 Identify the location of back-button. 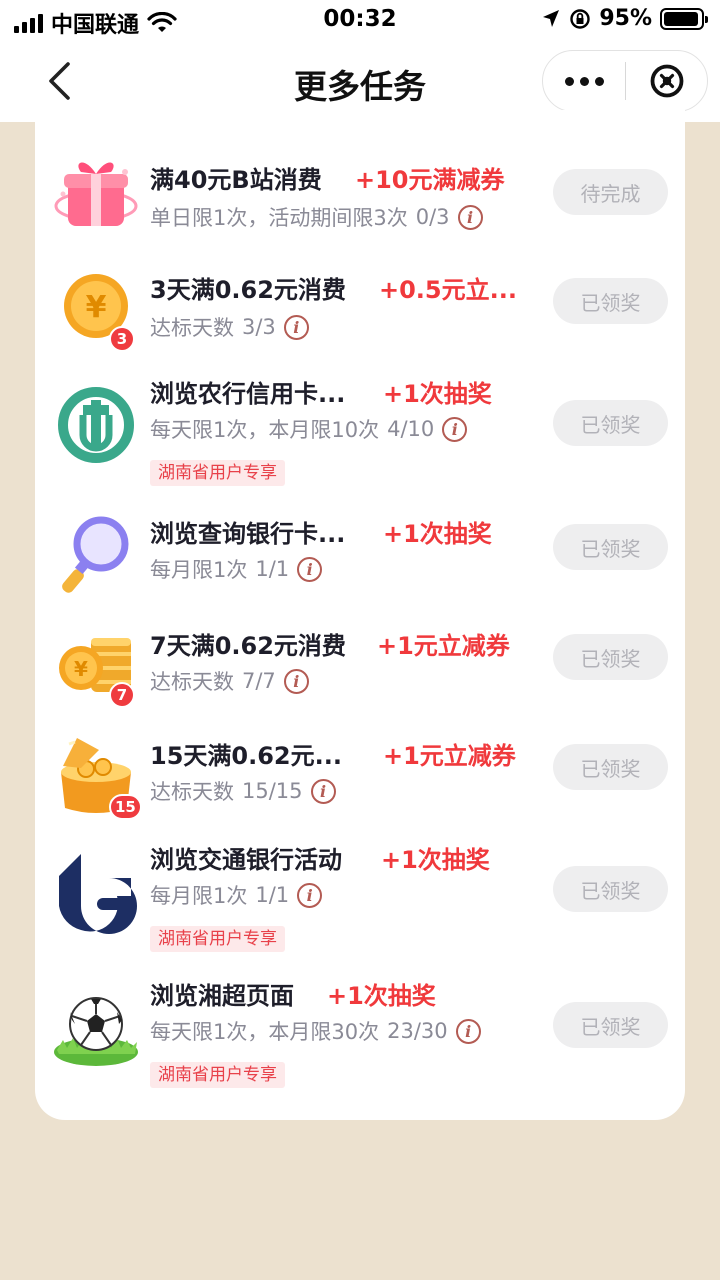
(59, 81).